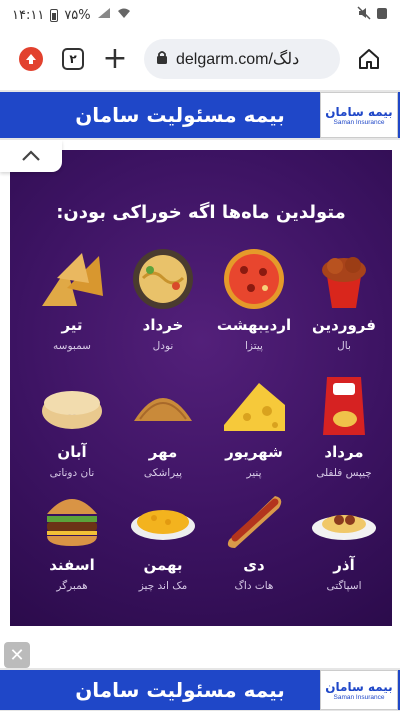 The image size is (400, 711). What do you see at coordinates (254, 522) in the screenshot?
I see `hotdog-icon` at bounding box center [254, 522].